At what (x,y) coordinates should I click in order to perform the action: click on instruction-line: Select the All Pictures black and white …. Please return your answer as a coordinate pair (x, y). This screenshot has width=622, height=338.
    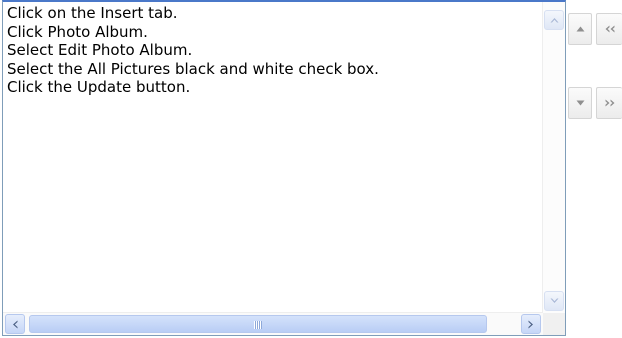
    Looking at the image, I should click on (193, 68).